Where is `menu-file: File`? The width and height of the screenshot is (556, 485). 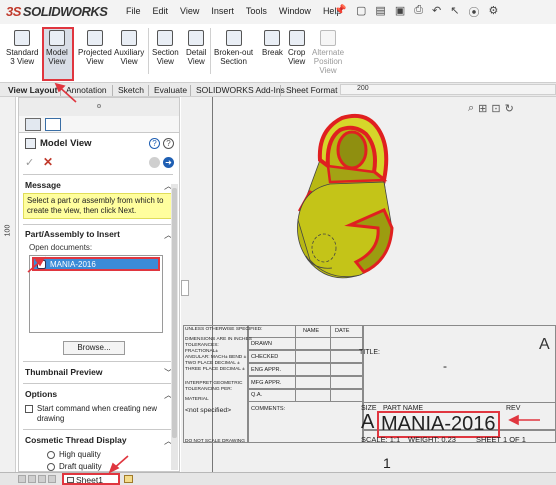
menu-file: File is located at coordinates (133, 11).